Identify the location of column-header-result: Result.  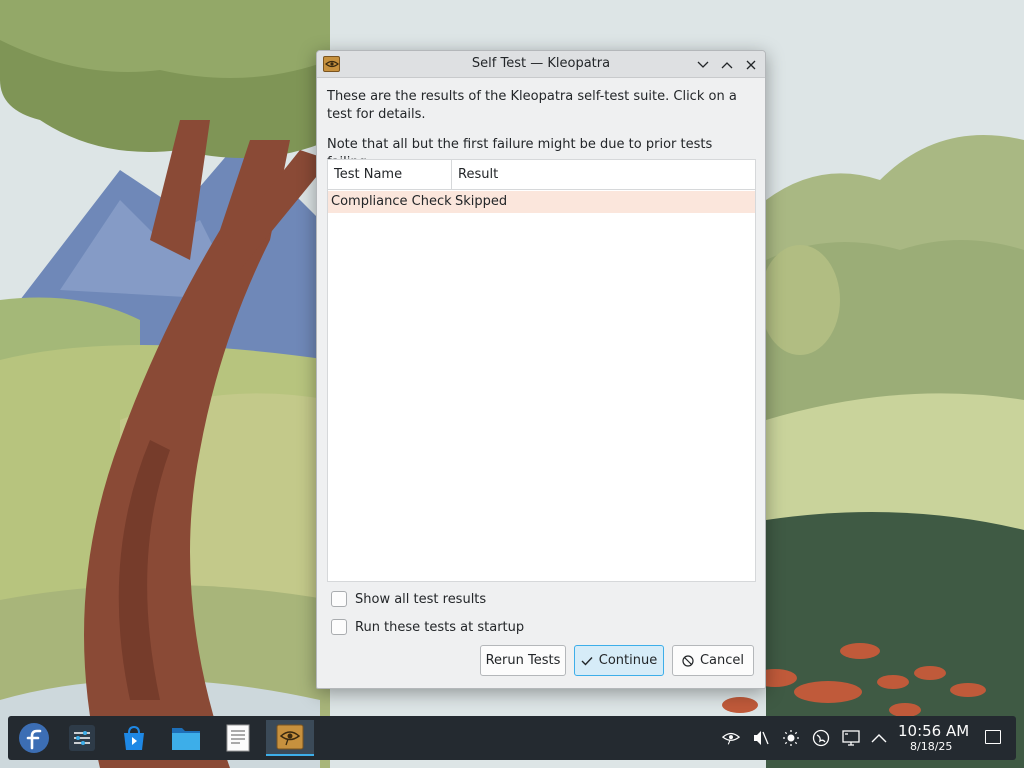
(478, 174).